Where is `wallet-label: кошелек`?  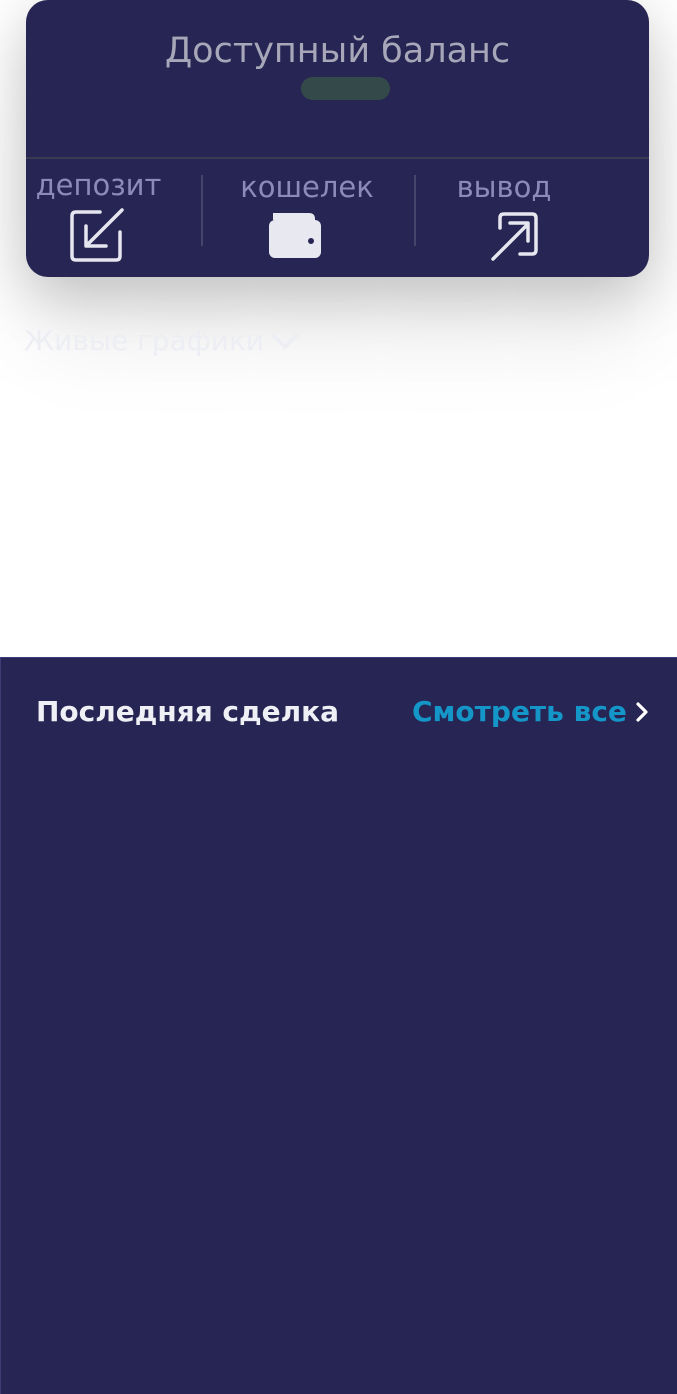 wallet-label: кошелек is located at coordinates (307, 187).